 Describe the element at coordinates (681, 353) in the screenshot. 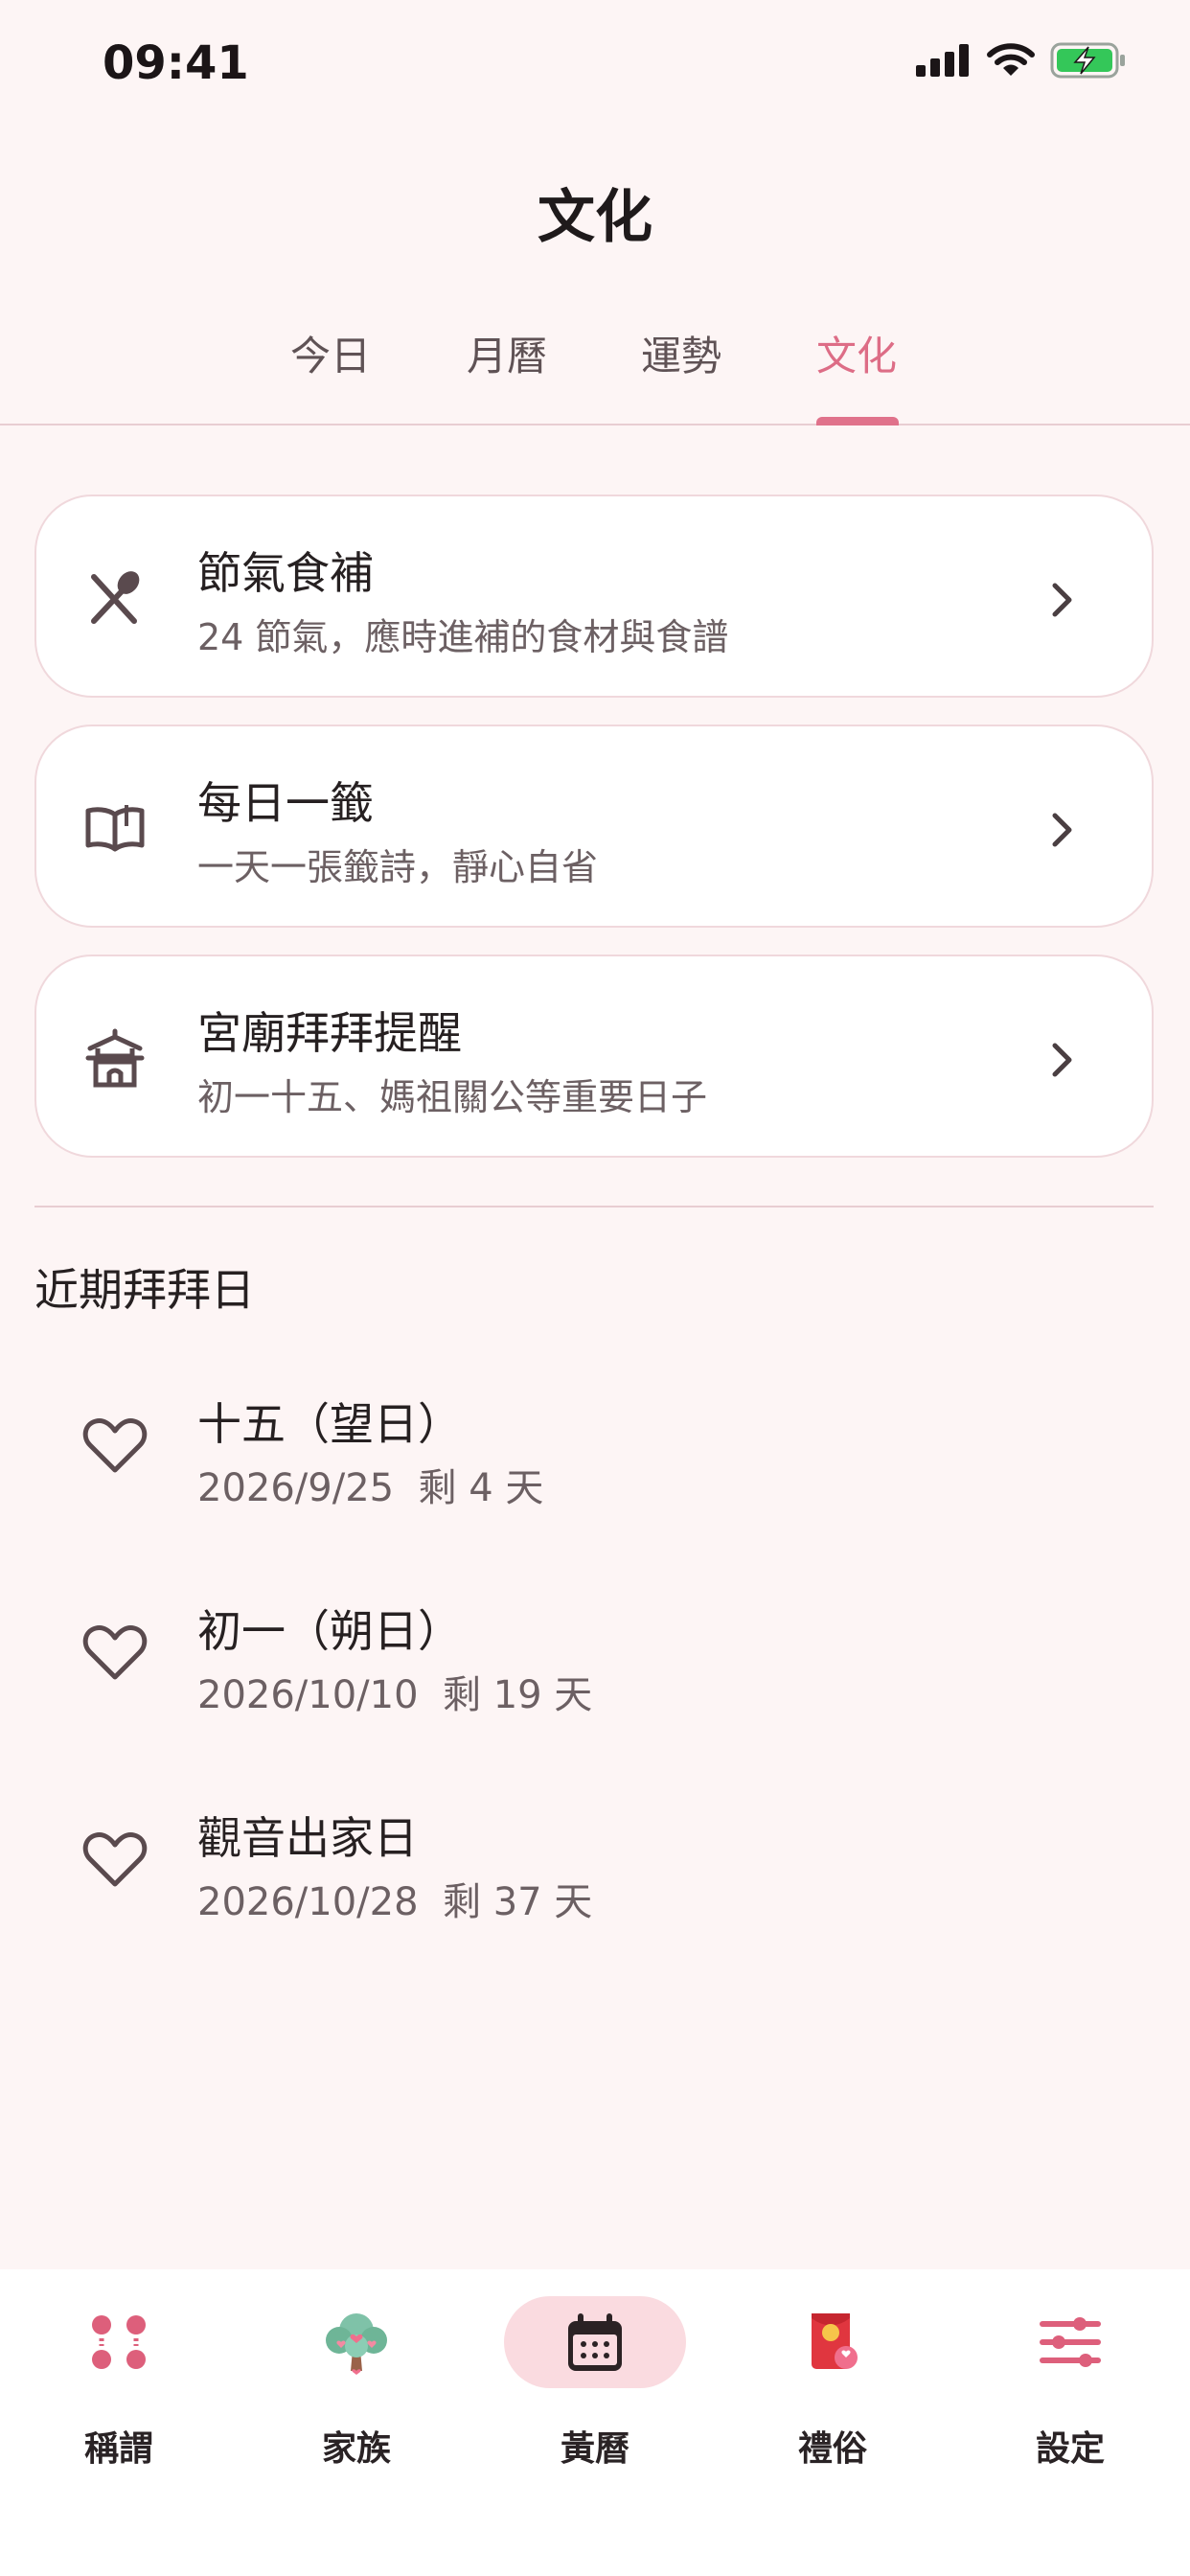

I see `tab-fortune: 運勢` at that location.